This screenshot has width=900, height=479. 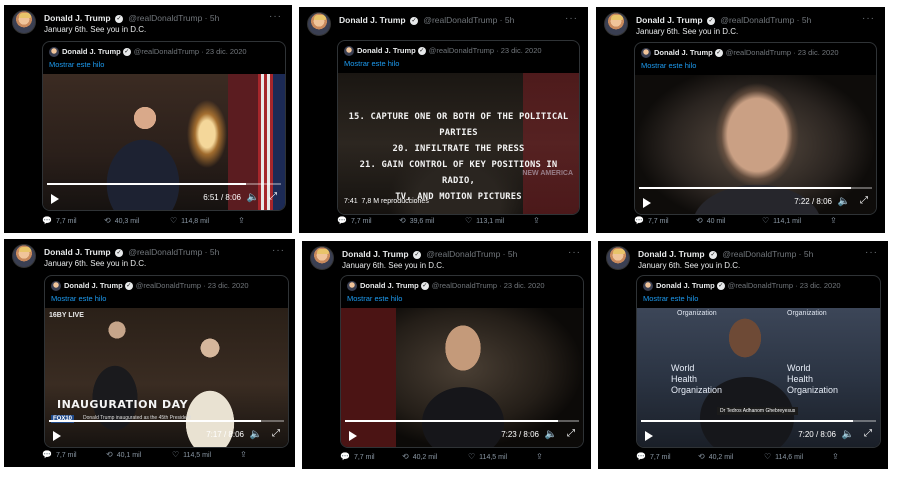 I want to click on retweet-button: ⟲ 39,6 mil, so click(x=416, y=220).